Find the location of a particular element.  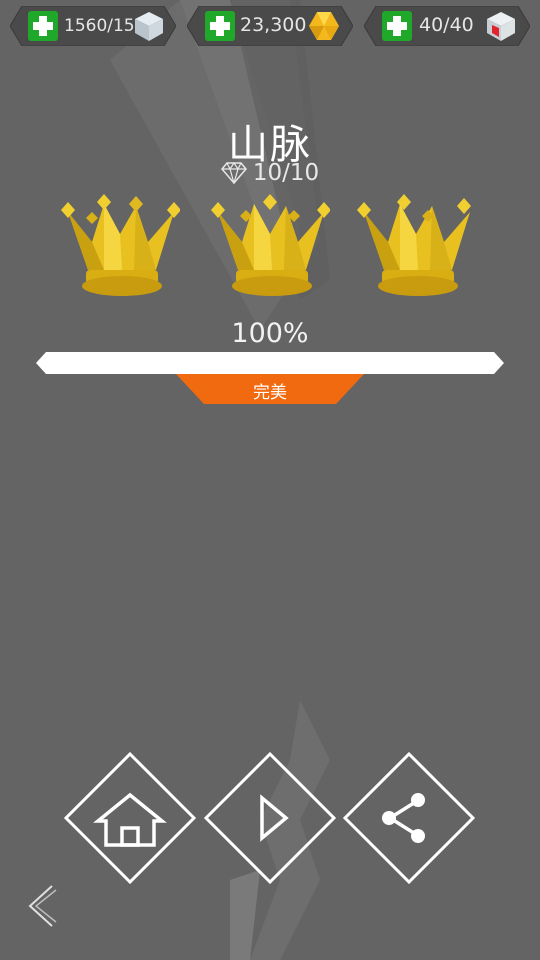

pieces-counter: 1560/15 is located at coordinates (93, 26).